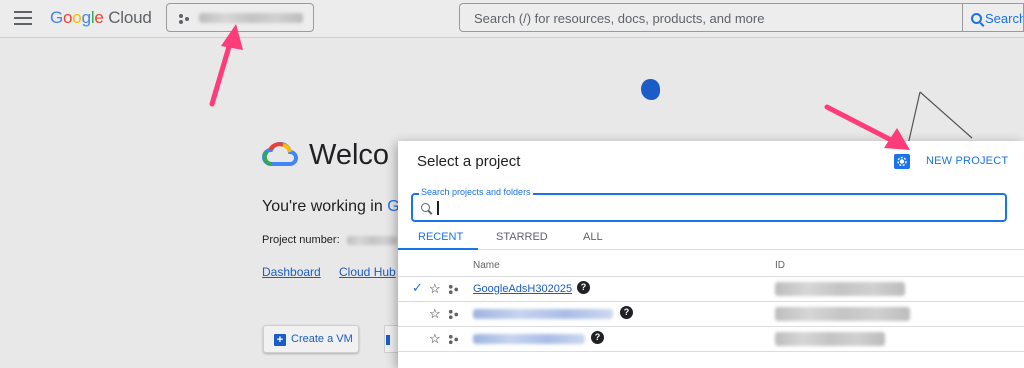  Describe the element at coordinates (349, 155) in the screenshot. I see `welcome-heading: Welco` at that location.